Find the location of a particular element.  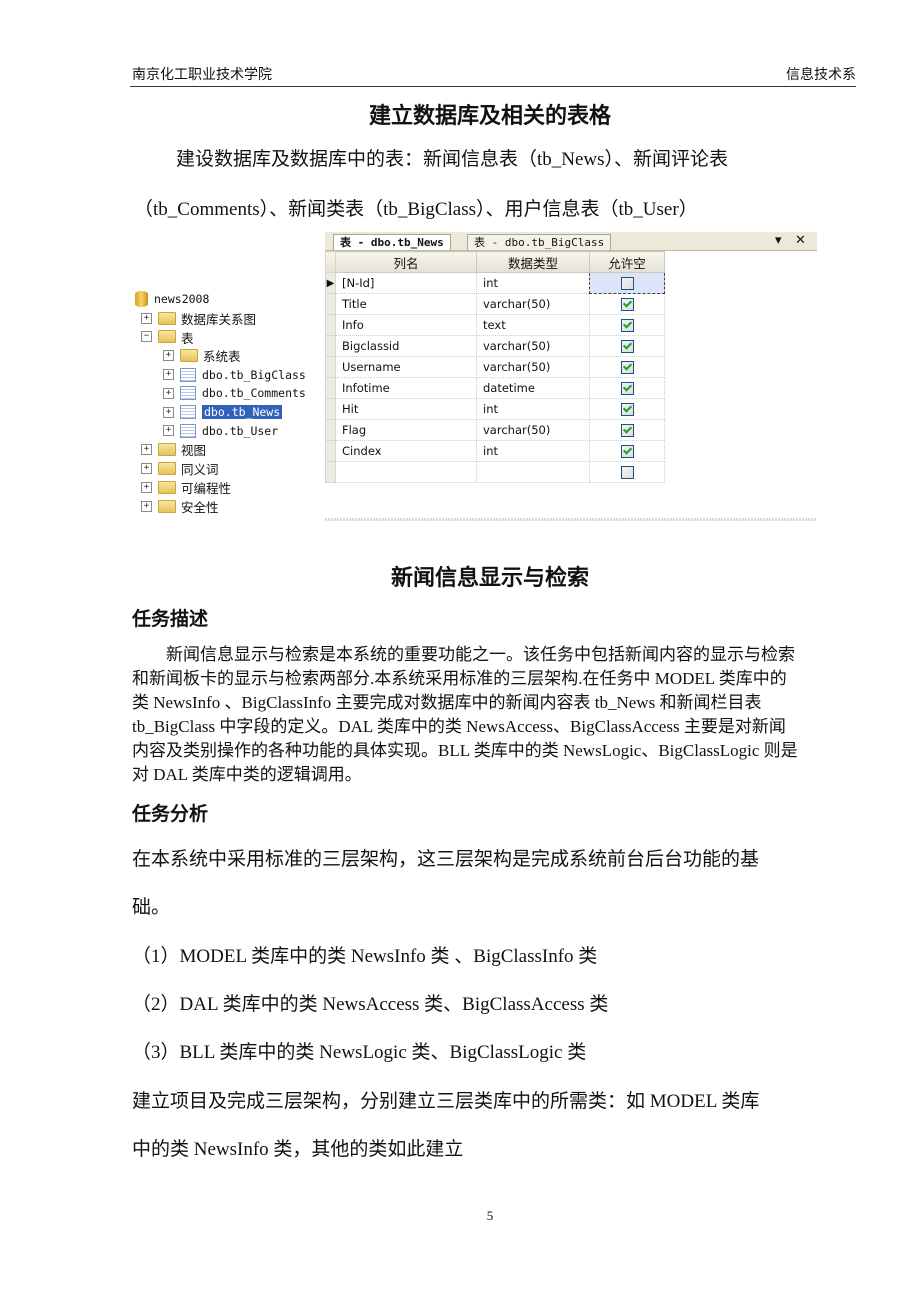

current-row-indicator: ▶ is located at coordinates (330, 283).